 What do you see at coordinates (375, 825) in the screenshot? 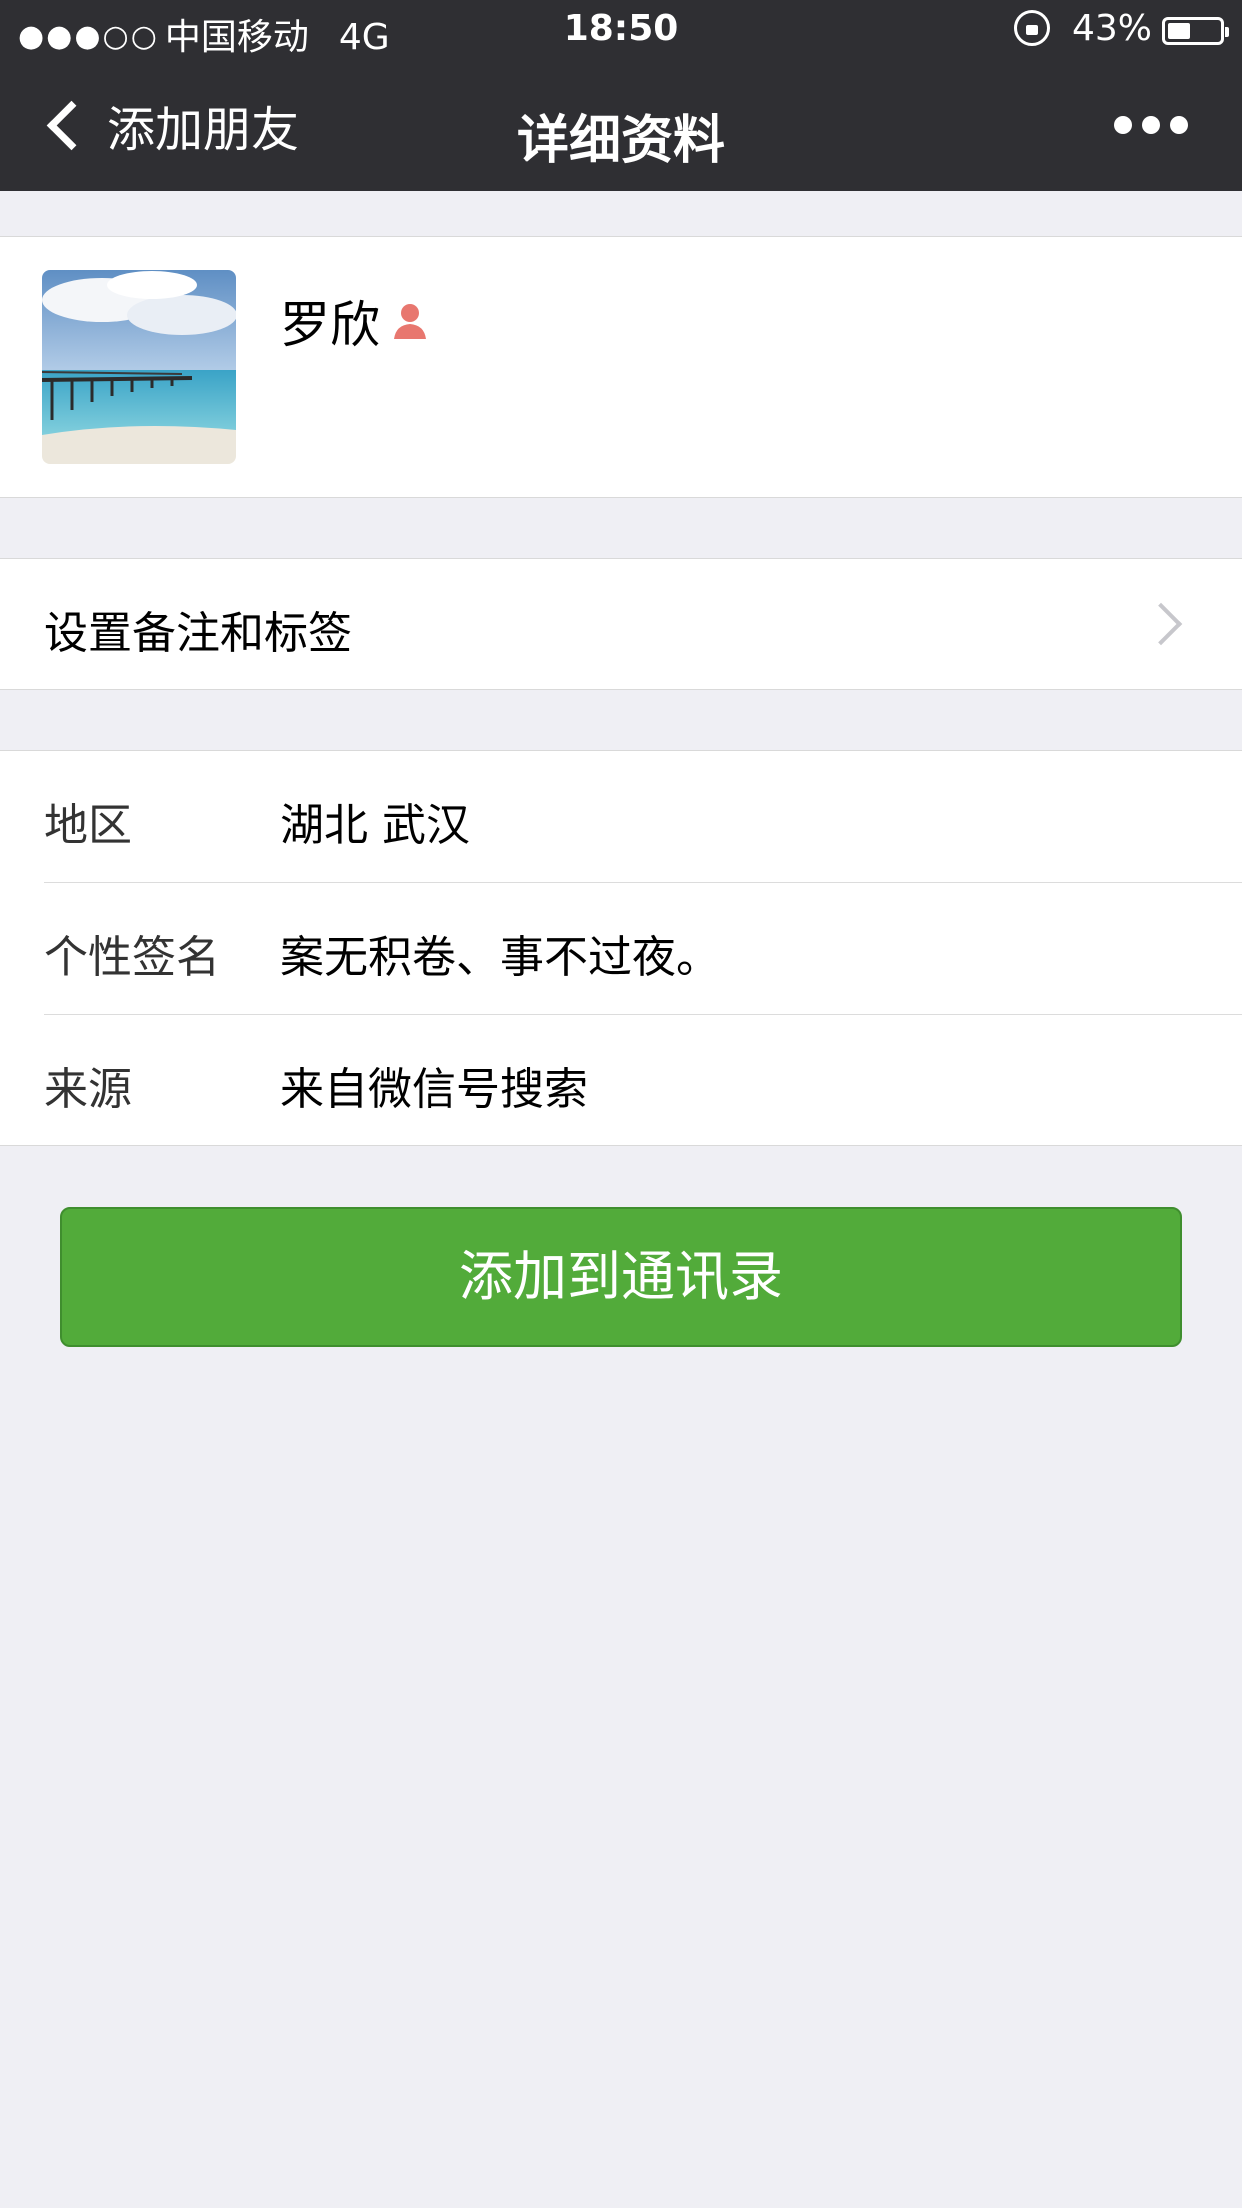
I see `region-value: 湖北 武汉` at bounding box center [375, 825].